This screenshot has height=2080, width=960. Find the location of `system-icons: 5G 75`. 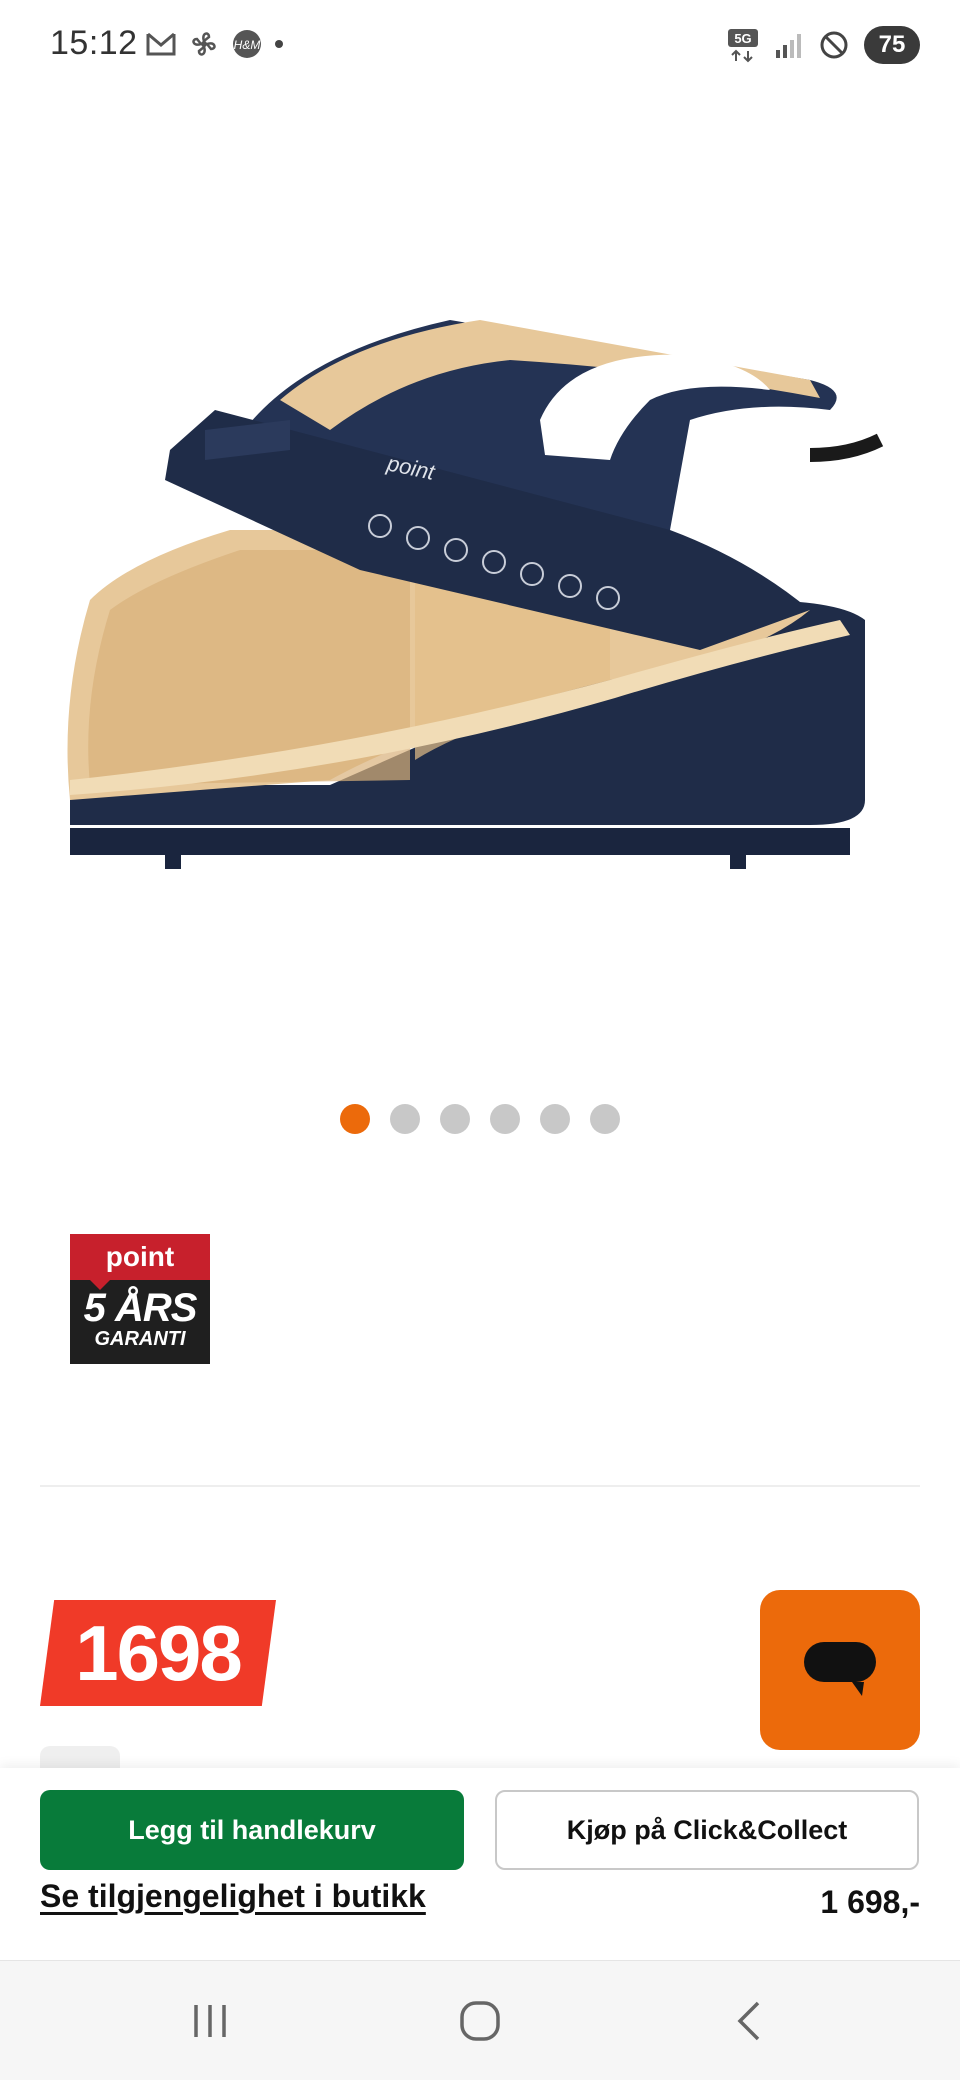

system-icons: 5G 75 is located at coordinates (823, 45).